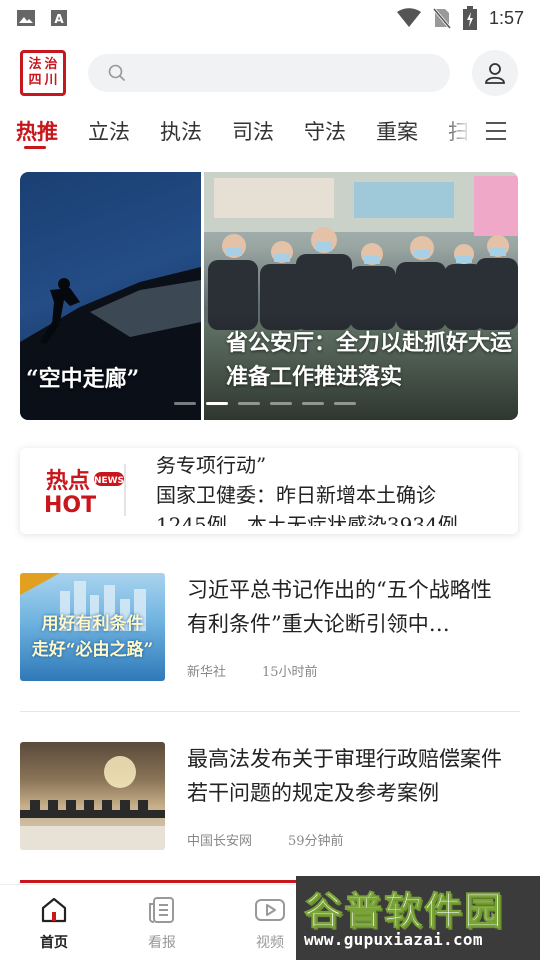  Describe the element at coordinates (54, 943) in the screenshot. I see `nav-label: 首页` at that location.